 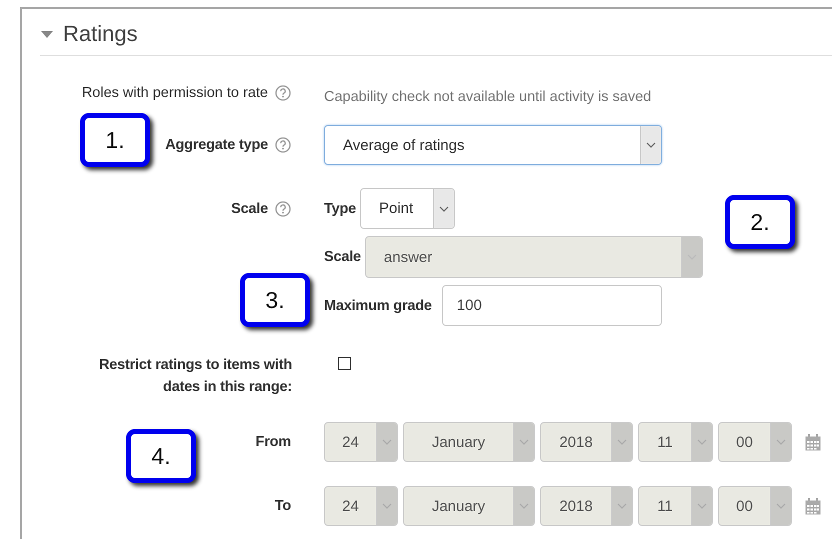 I want to click on step-number-callout: 2., so click(x=760, y=222).